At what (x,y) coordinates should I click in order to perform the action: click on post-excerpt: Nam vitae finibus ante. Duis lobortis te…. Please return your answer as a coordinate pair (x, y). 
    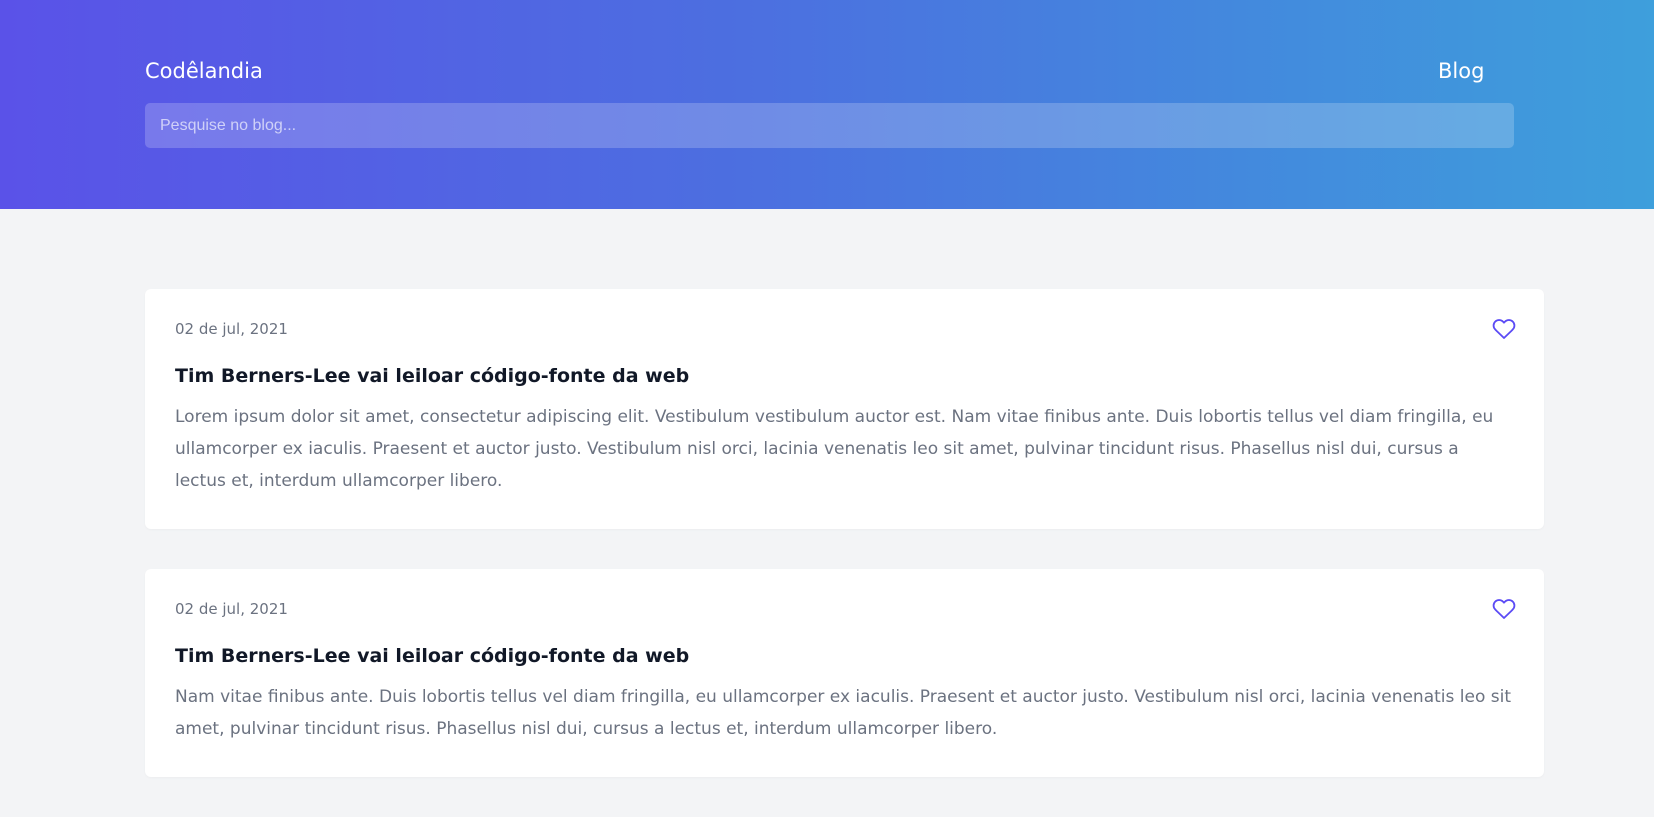
    Looking at the image, I should click on (843, 713).